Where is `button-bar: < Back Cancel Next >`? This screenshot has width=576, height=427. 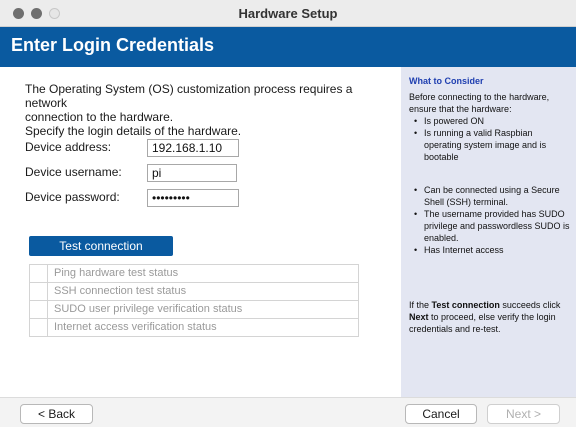
button-bar: < Back Cancel Next > is located at coordinates (288, 412).